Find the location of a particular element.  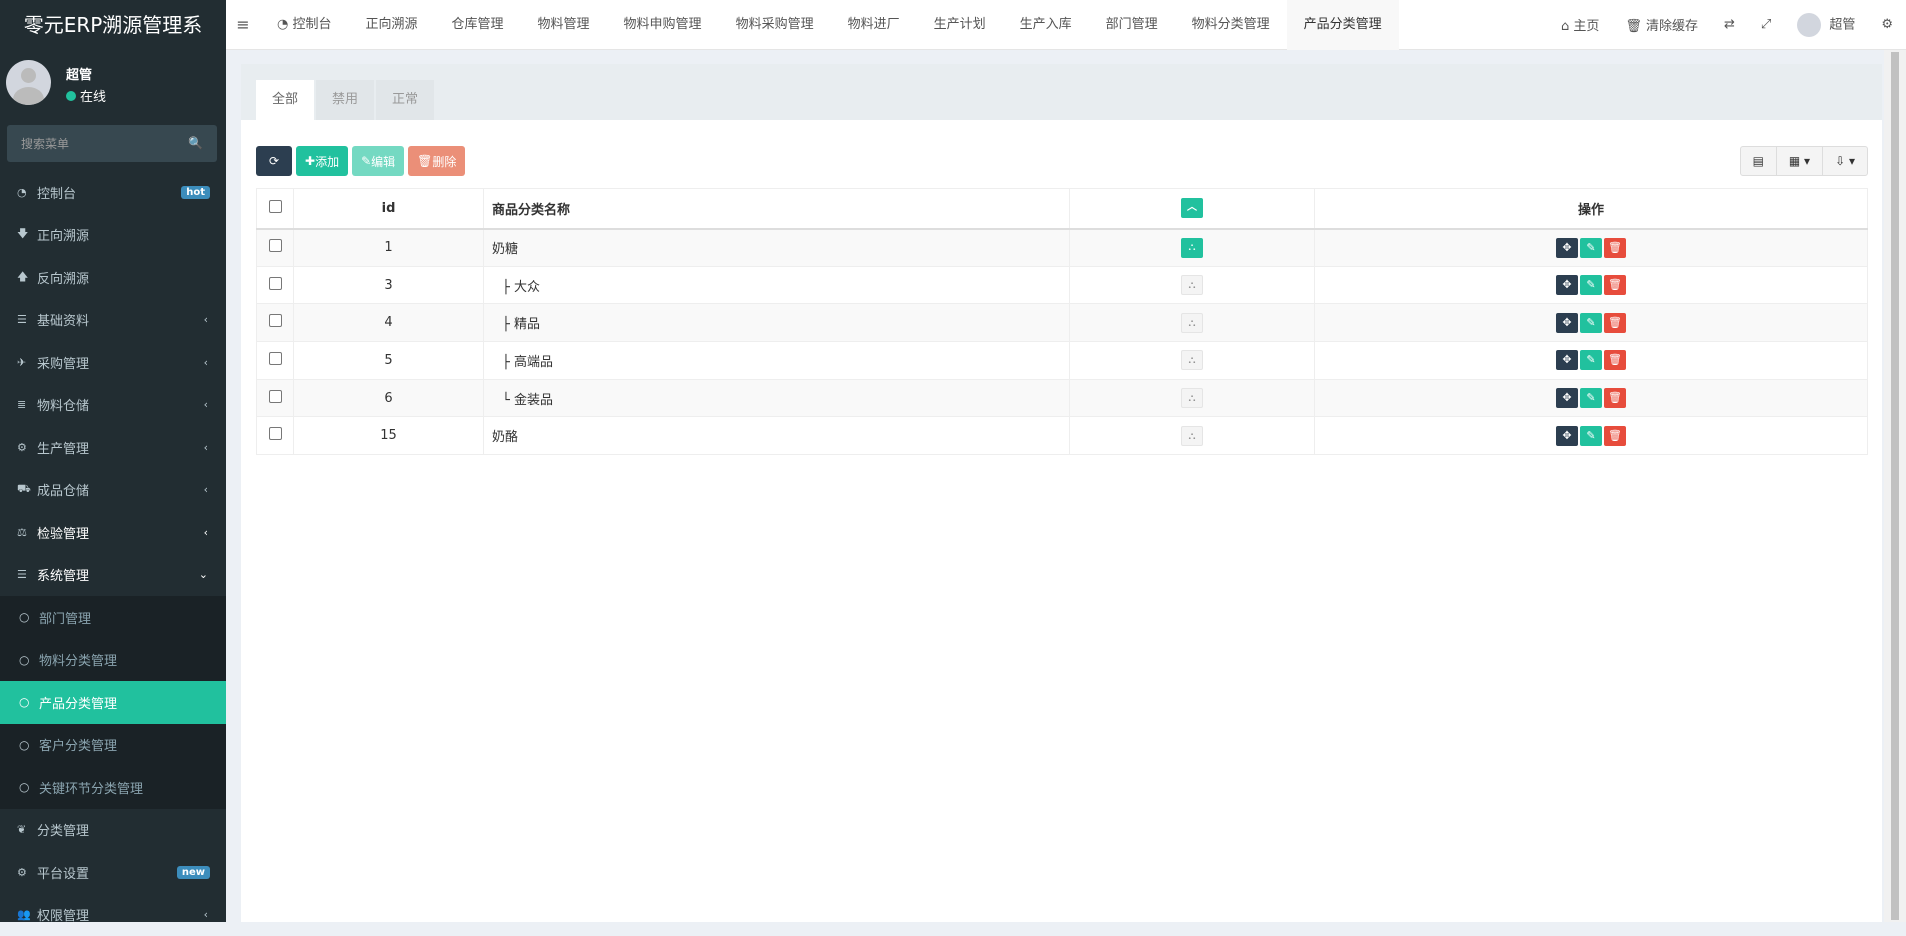

toggle-view-icon: ▤ is located at coordinates (1759, 161).